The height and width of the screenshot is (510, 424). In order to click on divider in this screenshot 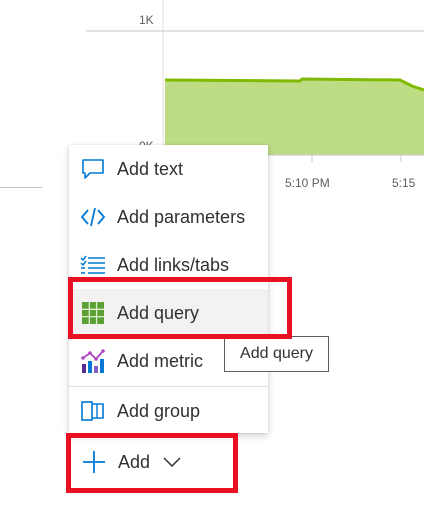, I will do `click(21, 187)`.